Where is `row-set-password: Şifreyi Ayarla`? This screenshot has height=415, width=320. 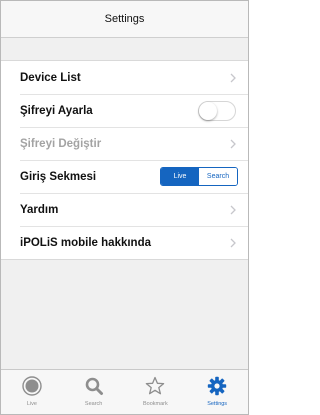
row-set-password: Şifreyi Ayarla is located at coordinates (124, 110).